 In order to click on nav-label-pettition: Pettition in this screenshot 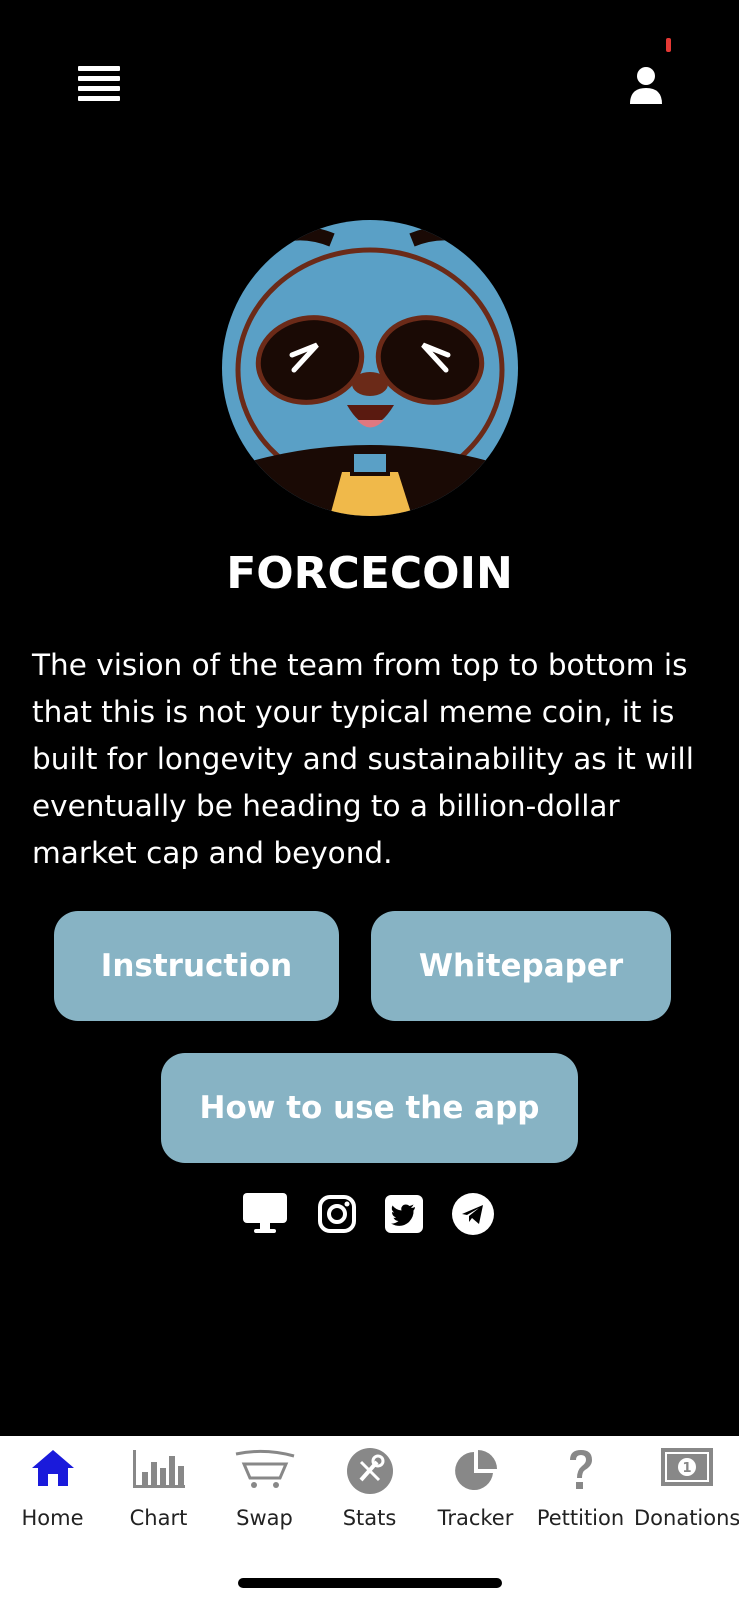, I will do `click(580, 1518)`.